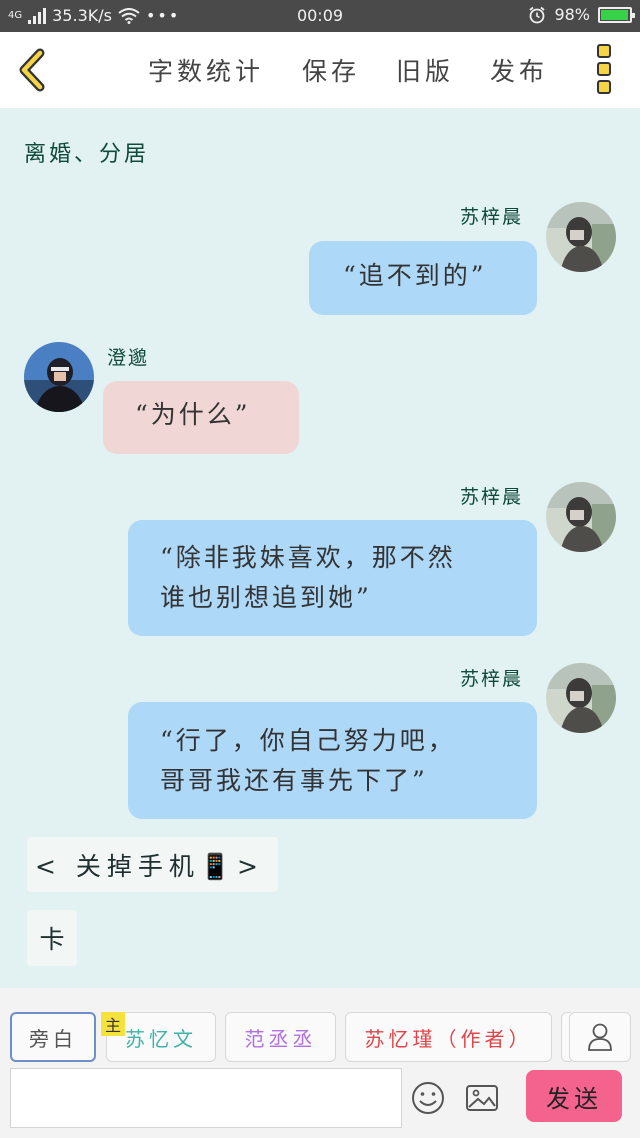 This screenshot has width=640, height=1138. I want to click on role-label: 范丞丞, so click(280, 1038).